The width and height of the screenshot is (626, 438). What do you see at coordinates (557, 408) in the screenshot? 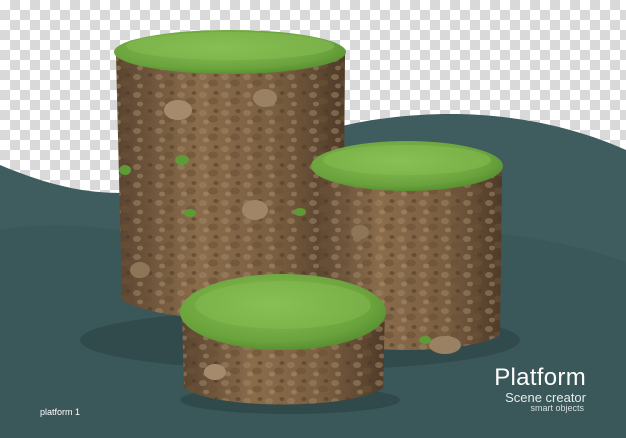
I see `smart-objects-label: smart objects` at bounding box center [557, 408].